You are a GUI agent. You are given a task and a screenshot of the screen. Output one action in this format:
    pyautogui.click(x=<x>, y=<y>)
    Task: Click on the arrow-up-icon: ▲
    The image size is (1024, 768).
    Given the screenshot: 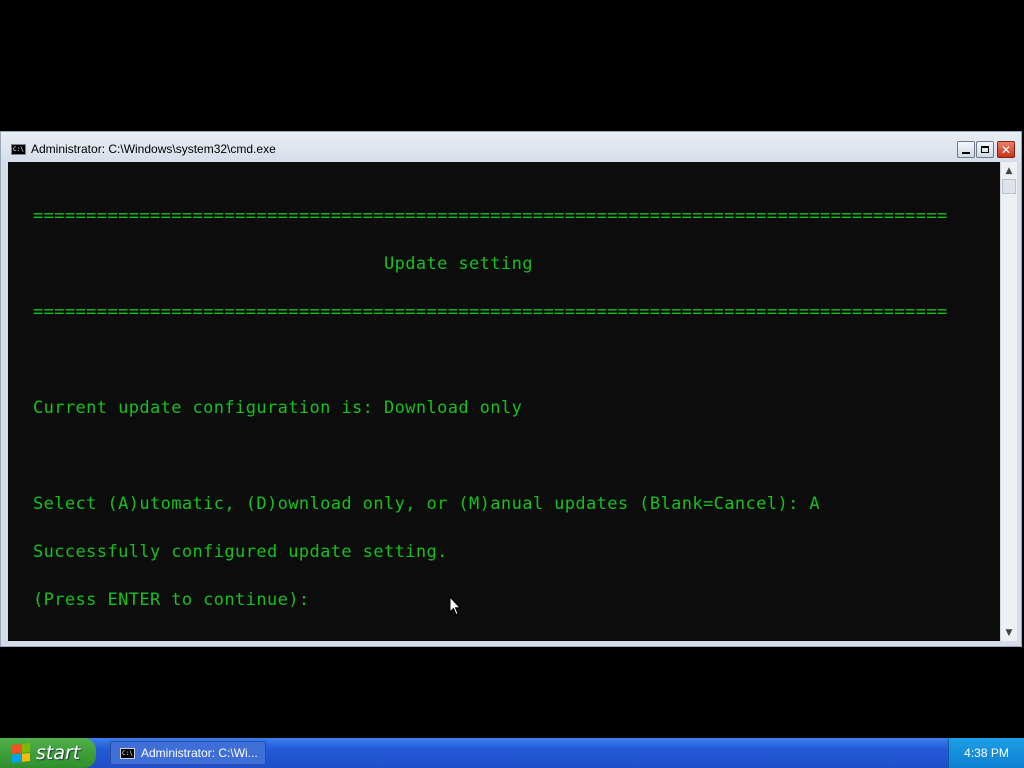 What is the action you would take?
    pyautogui.click(x=1009, y=170)
    